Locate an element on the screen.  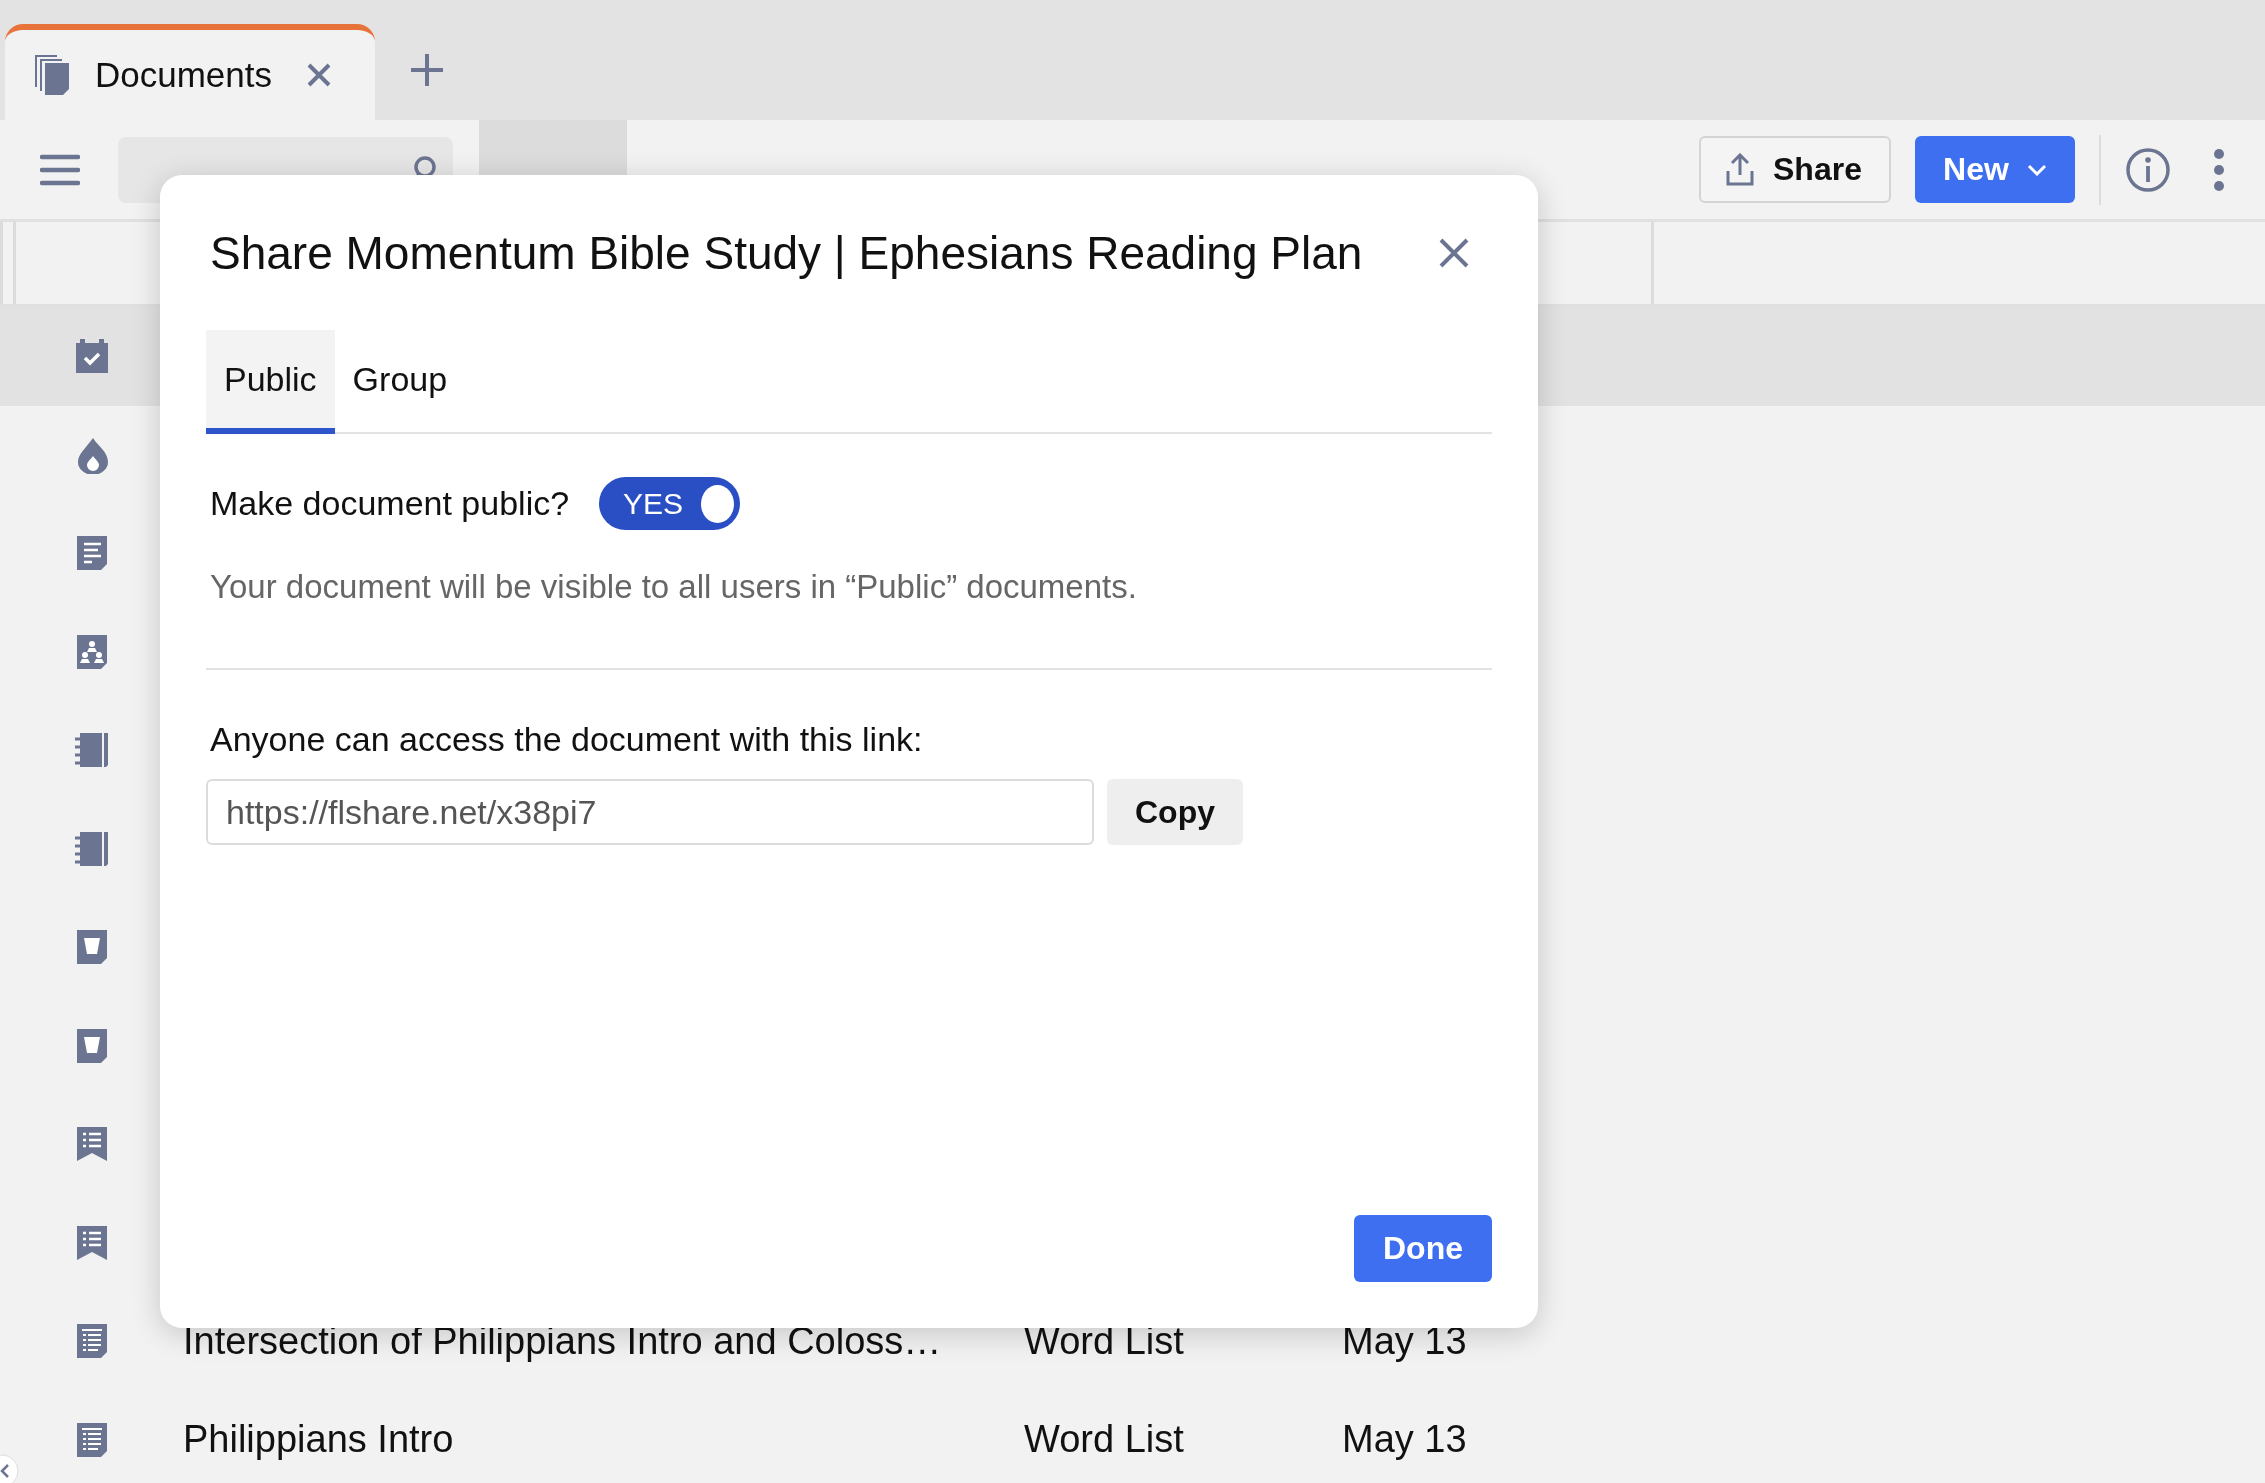
description-text: Your document will be visible to all users in “Public” documents. is located at coordinates (673, 587).